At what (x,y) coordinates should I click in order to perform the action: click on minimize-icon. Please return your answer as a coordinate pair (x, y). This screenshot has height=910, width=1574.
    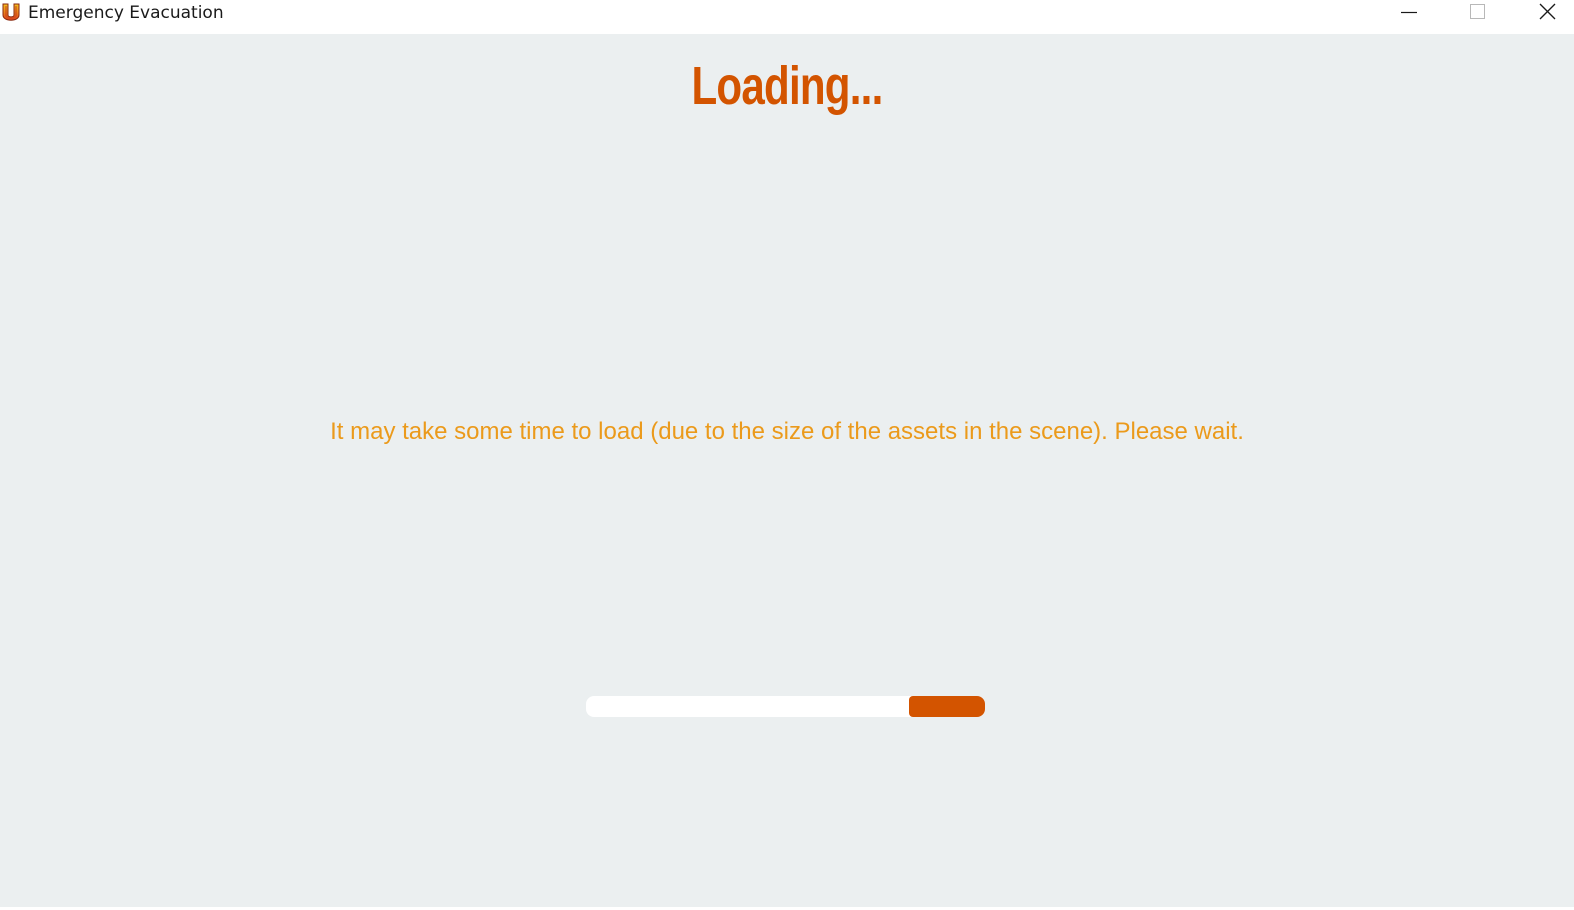
    Looking at the image, I should click on (1409, 12).